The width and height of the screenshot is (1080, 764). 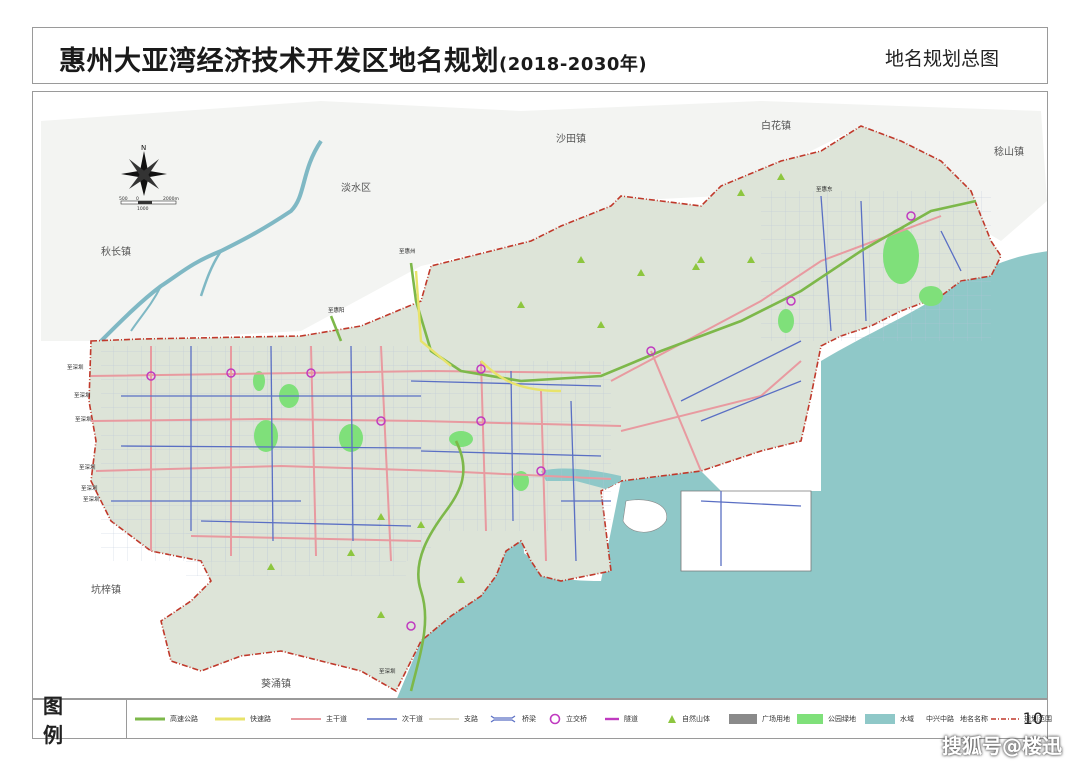 I want to click on label-baihua: 白花镇, so click(x=776, y=125).